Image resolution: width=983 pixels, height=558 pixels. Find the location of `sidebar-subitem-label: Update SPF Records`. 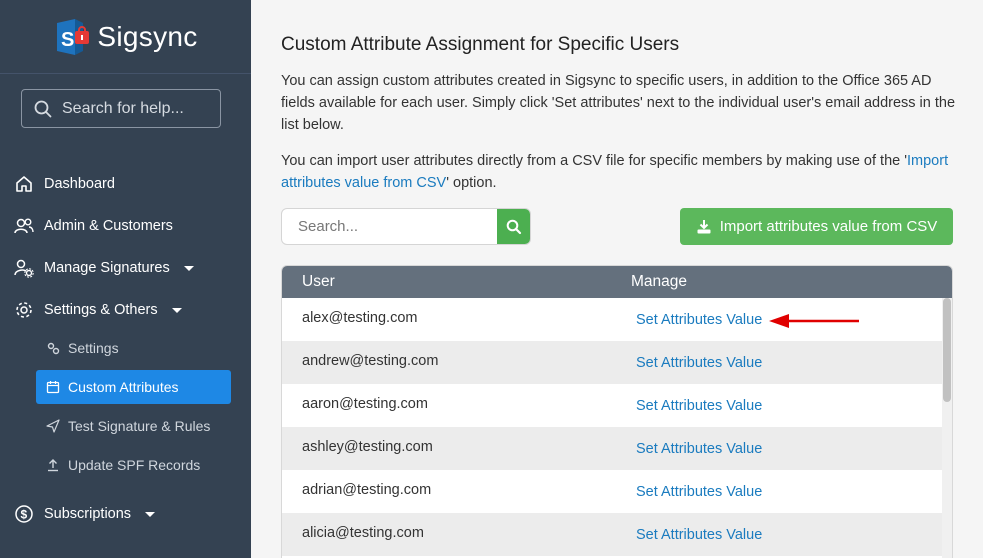

sidebar-subitem-label: Update SPF Records is located at coordinates (134, 465).